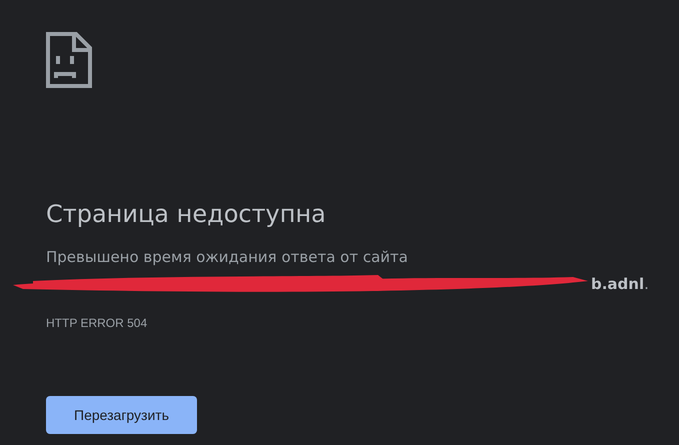 This screenshot has width=679, height=445. What do you see at coordinates (97, 323) in the screenshot?
I see `error-code: HTTP ERROR 504` at bounding box center [97, 323].